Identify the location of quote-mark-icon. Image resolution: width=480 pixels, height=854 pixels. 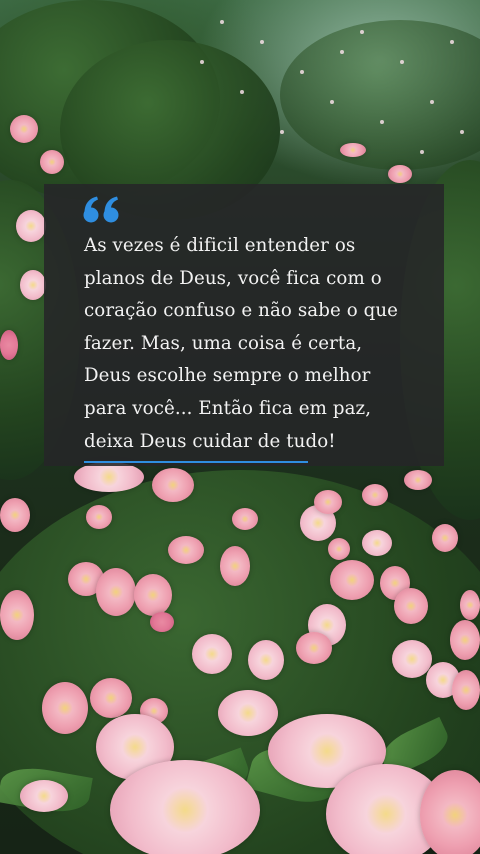
(101, 209).